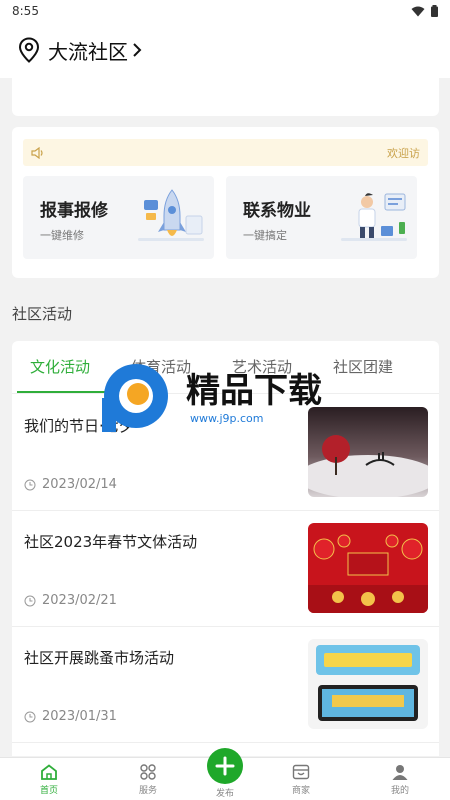 Image resolution: width=450 pixels, height=800 pixels. Describe the element at coordinates (49, 772) in the screenshot. I see `home-icon` at that location.